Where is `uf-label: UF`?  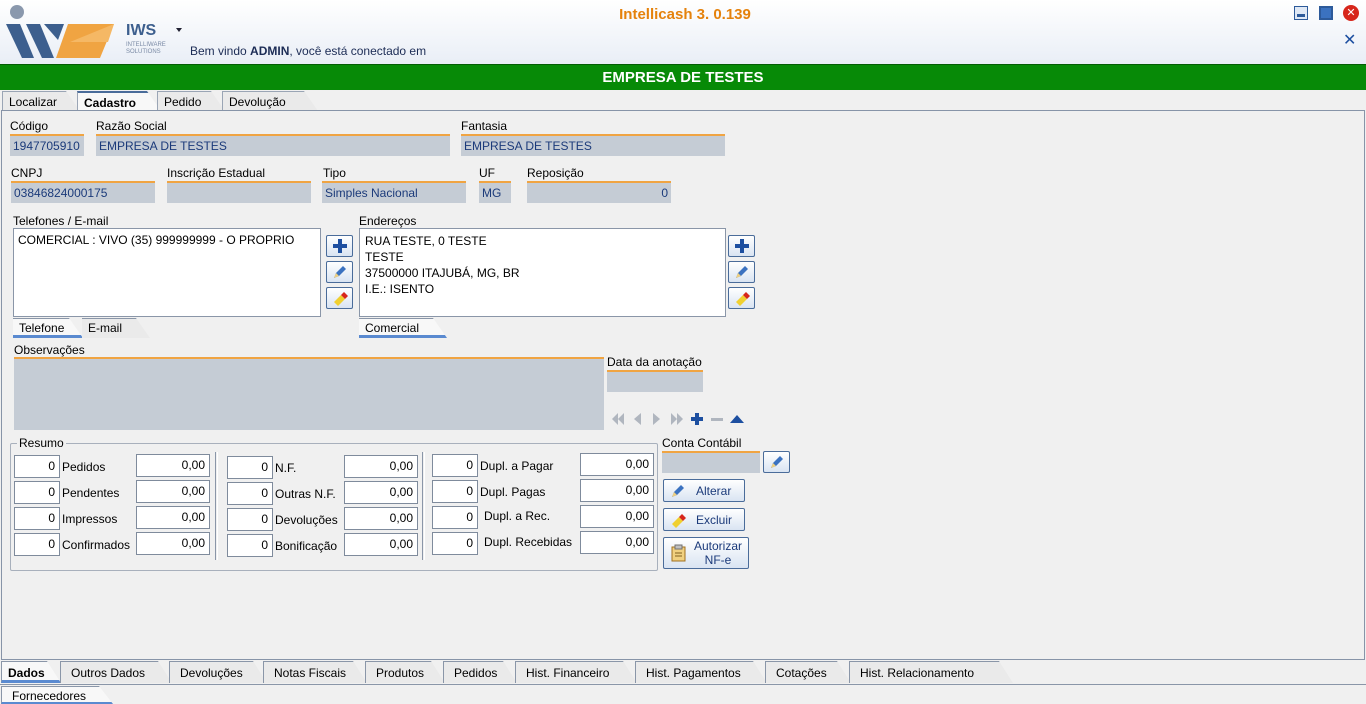 uf-label: UF is located at coordinates (487, 173).